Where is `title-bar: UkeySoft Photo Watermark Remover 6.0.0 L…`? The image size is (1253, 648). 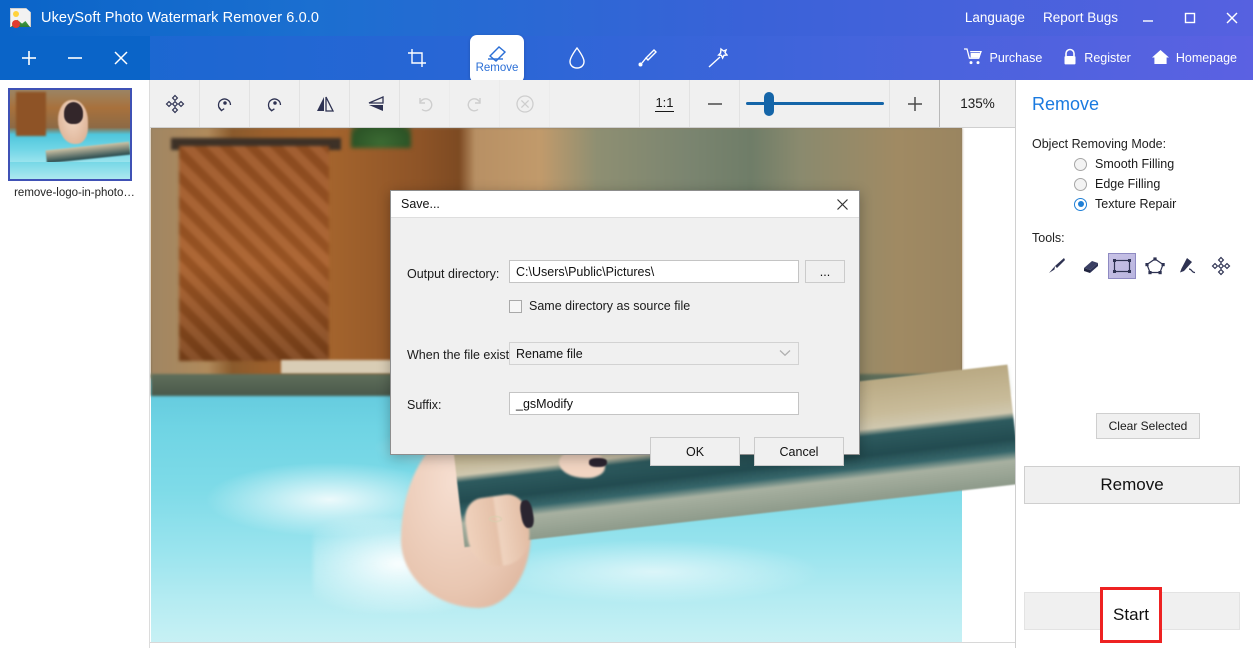 title-bar: UkeySoft Photo Watermark Remover 6.0.0 L… is located at coordinates (626, 18).